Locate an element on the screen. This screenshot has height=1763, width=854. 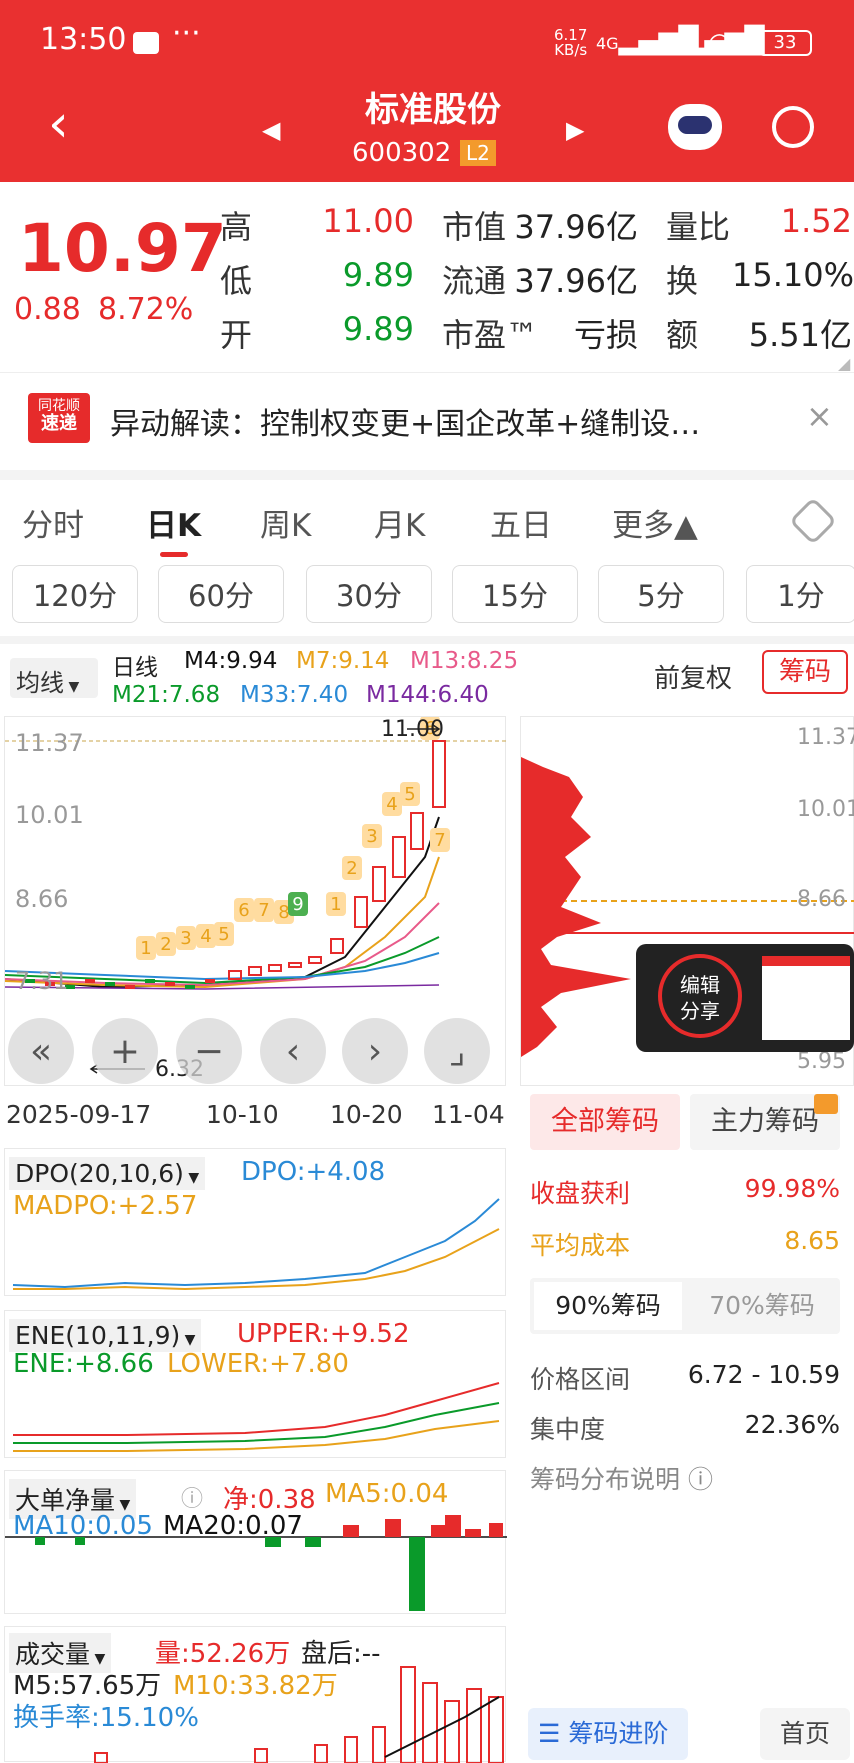
min-30-button: 30分 is located at coordinates (369, 594).